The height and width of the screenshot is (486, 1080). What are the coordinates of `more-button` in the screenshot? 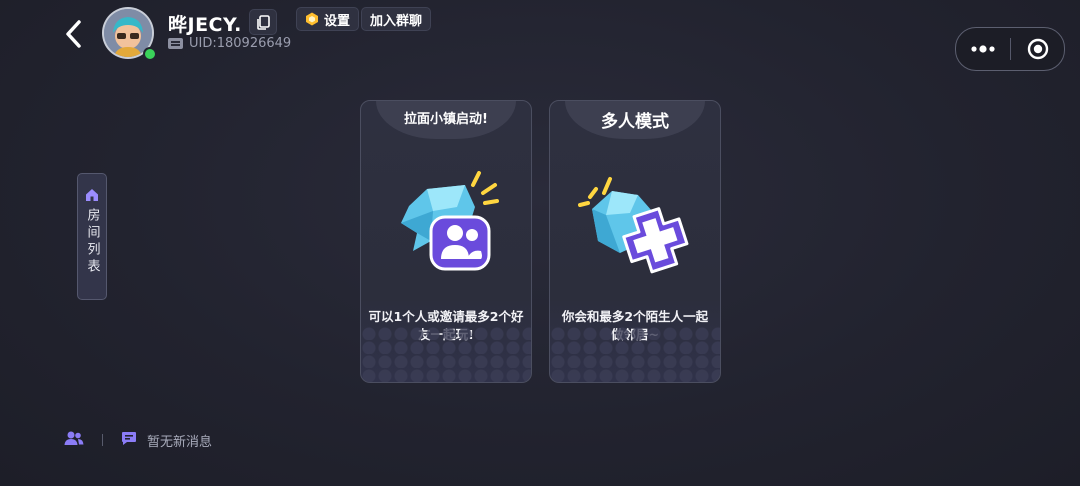 It's located at (983, 49).